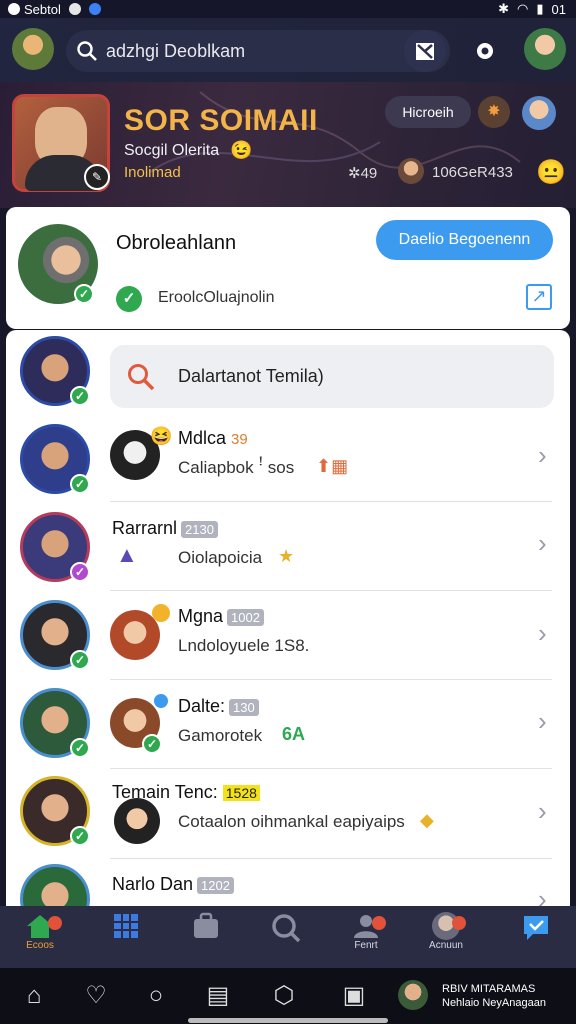  I want to click on gesture-handle, so click(288, 1020).